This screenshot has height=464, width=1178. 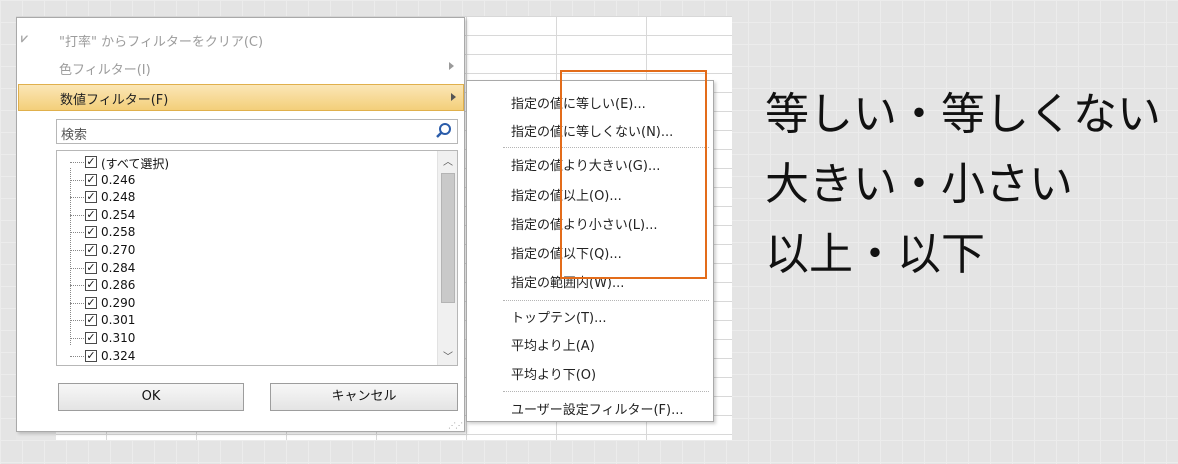 I want to click on submenu-item-below-average: 平均より下(O), so click(x=553, y=373).